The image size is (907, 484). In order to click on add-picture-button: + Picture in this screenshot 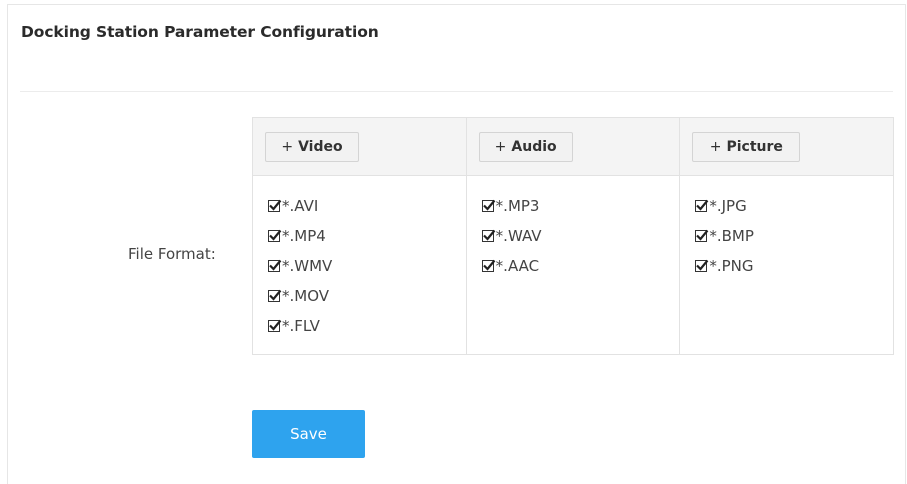, I will do `click(746, 147)`.